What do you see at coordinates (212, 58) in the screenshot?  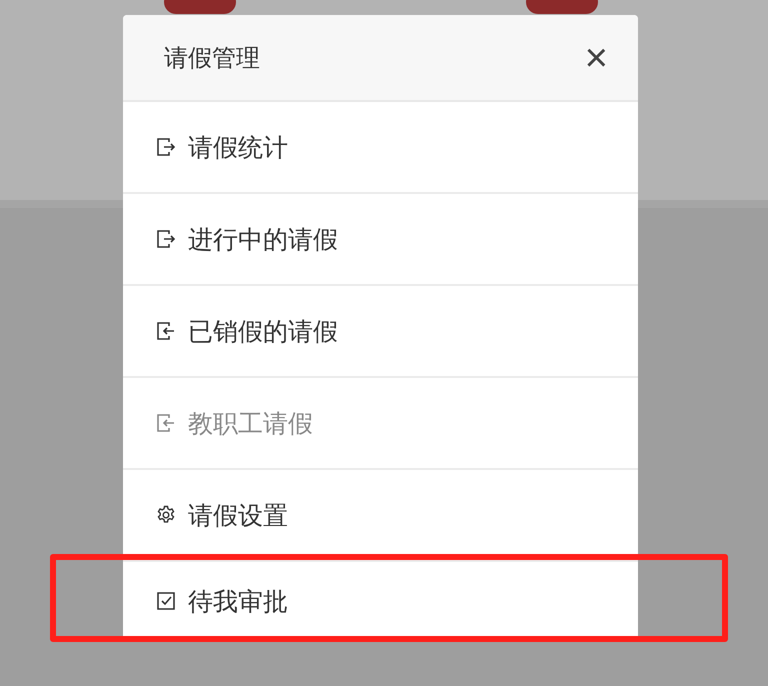 I see `dialog-title: 请假管理` at bounding box center [212, 58].